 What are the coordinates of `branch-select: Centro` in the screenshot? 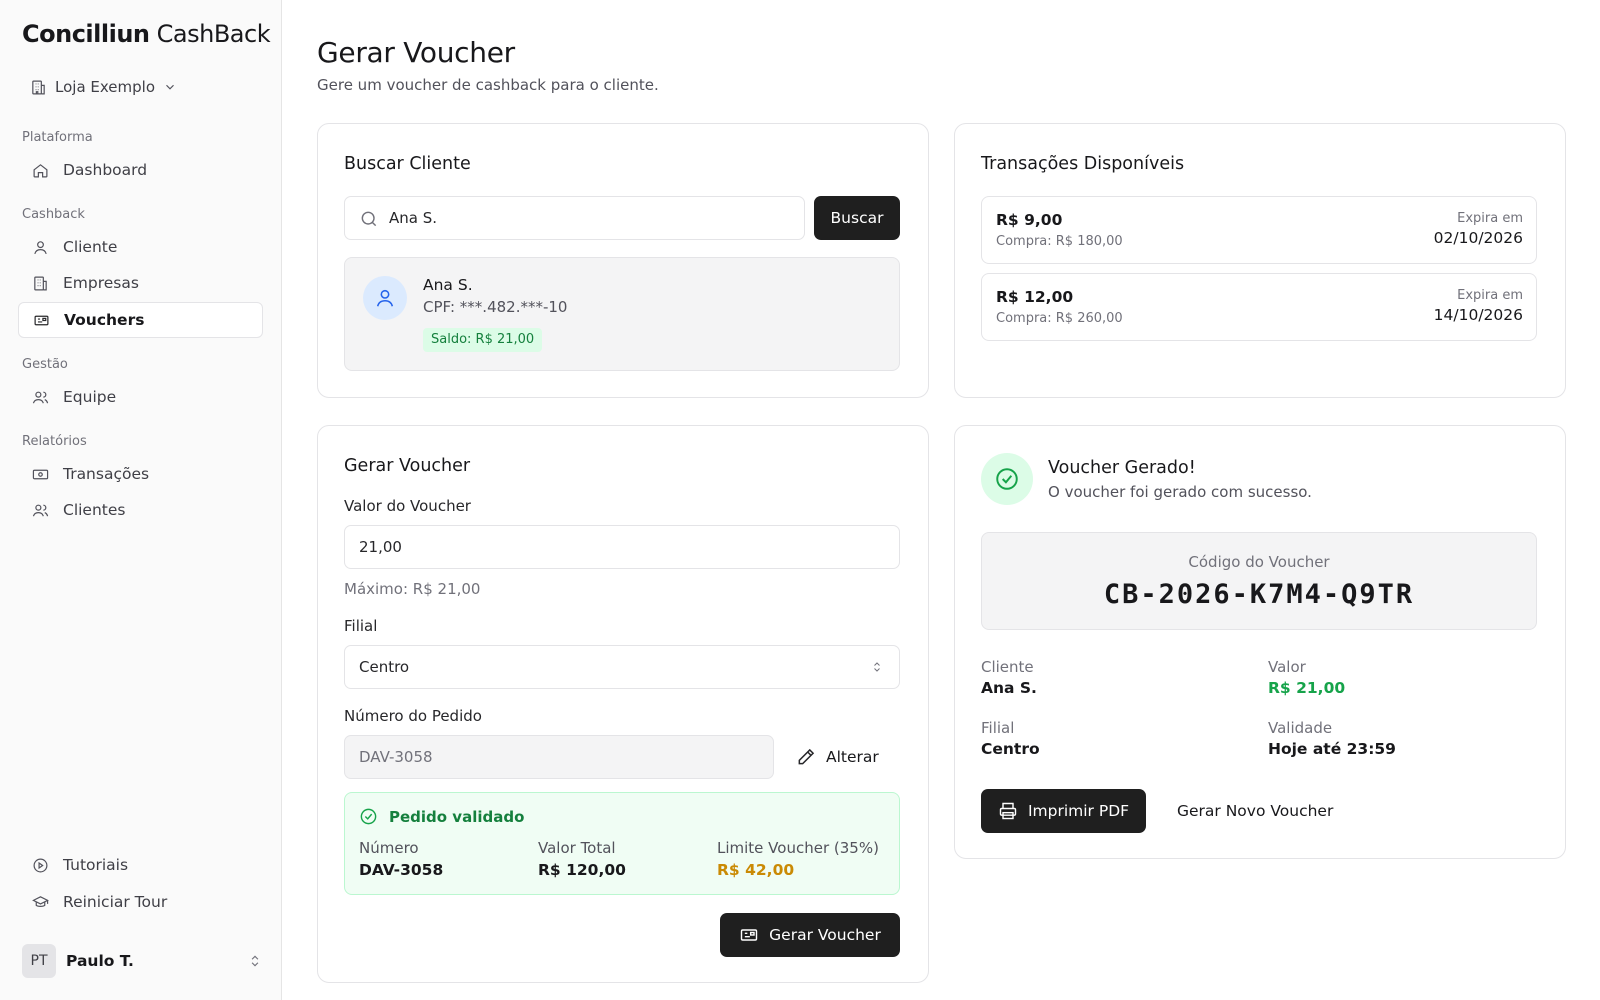 It's located at (622, 667).